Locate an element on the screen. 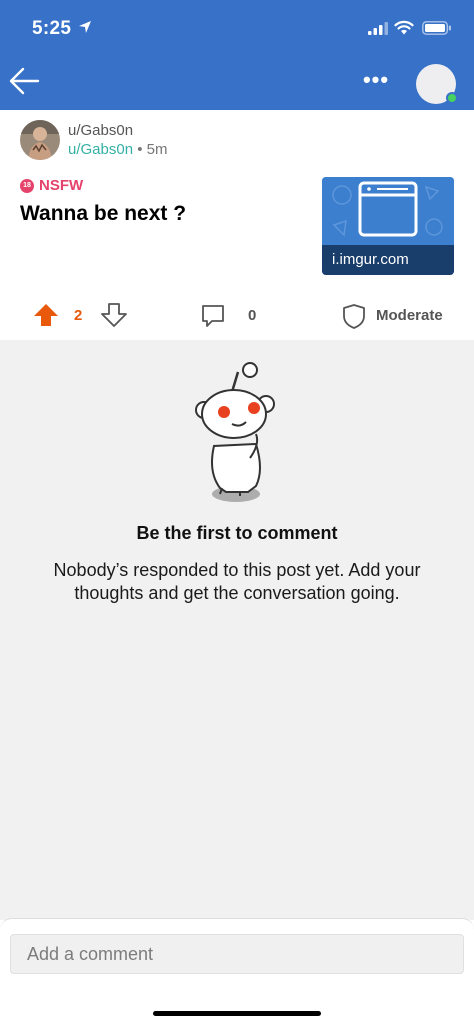 The width and height of the screenshot is (474, 1025). vote-count: 2 is located at coordinates (78, 315).